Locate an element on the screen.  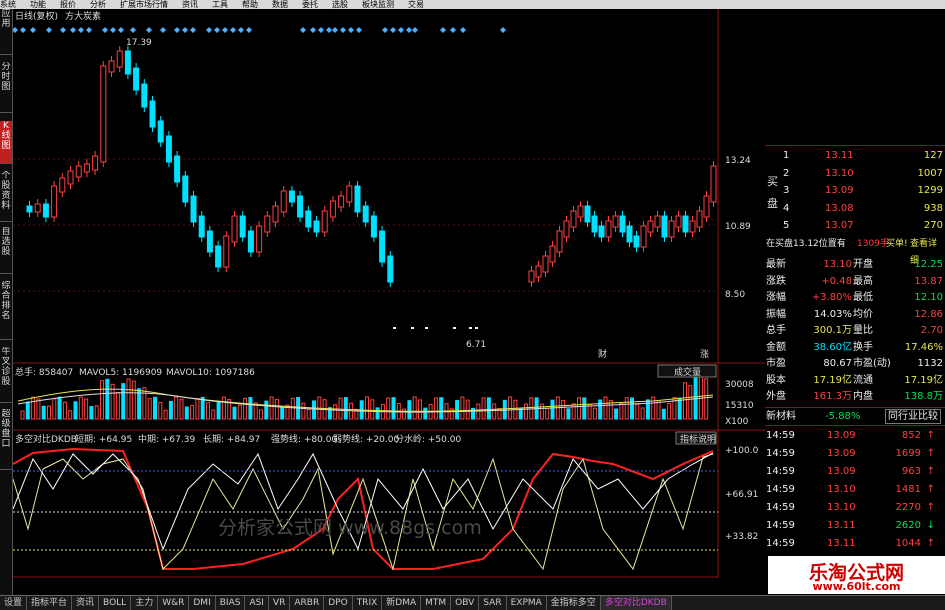
indicator-explain-button: 指标说明 is located at coordinates (698, 439).